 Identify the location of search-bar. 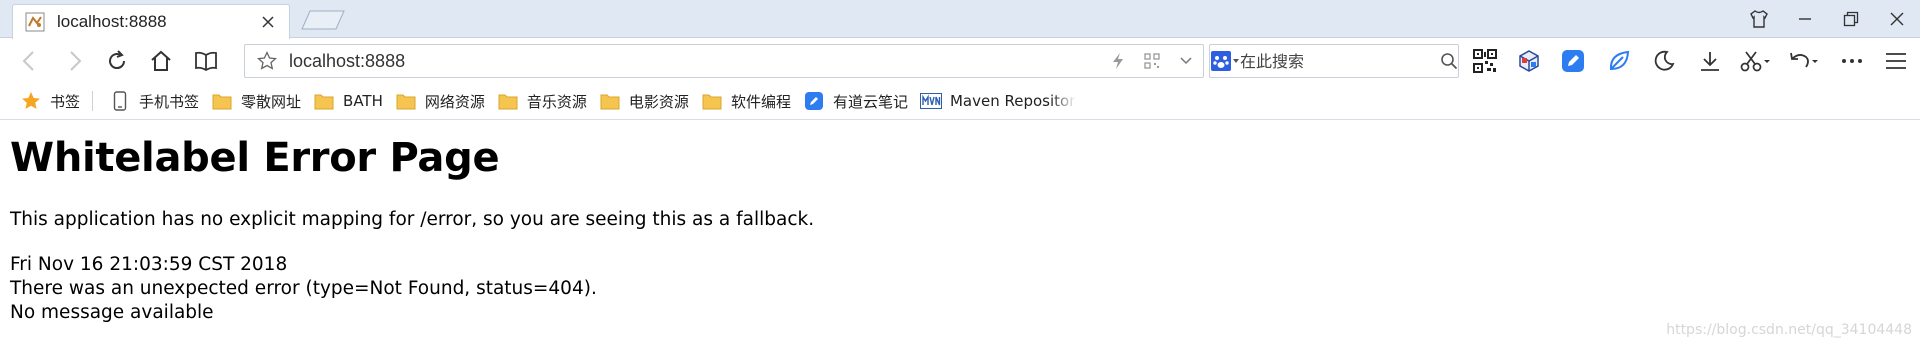
(1334, 61).